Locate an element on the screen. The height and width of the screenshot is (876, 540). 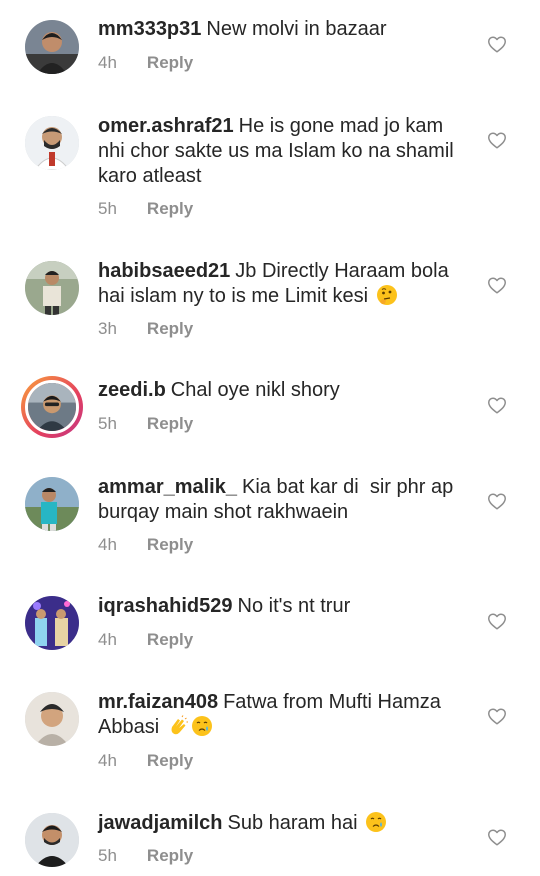
comment-username: iqrashahid529 is located at coordinates (165, 606).